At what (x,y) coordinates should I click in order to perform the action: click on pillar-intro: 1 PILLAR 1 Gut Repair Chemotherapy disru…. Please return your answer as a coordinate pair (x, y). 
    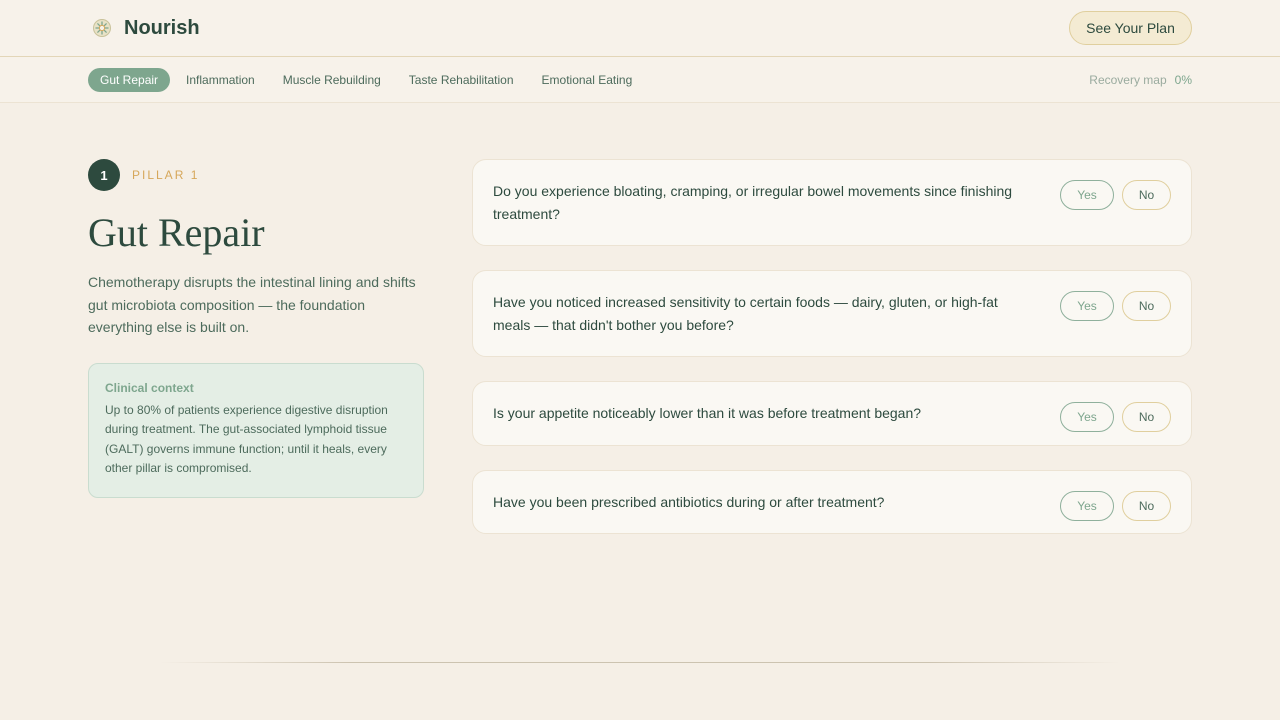
    Looking at the image, I should click on (256, 328).